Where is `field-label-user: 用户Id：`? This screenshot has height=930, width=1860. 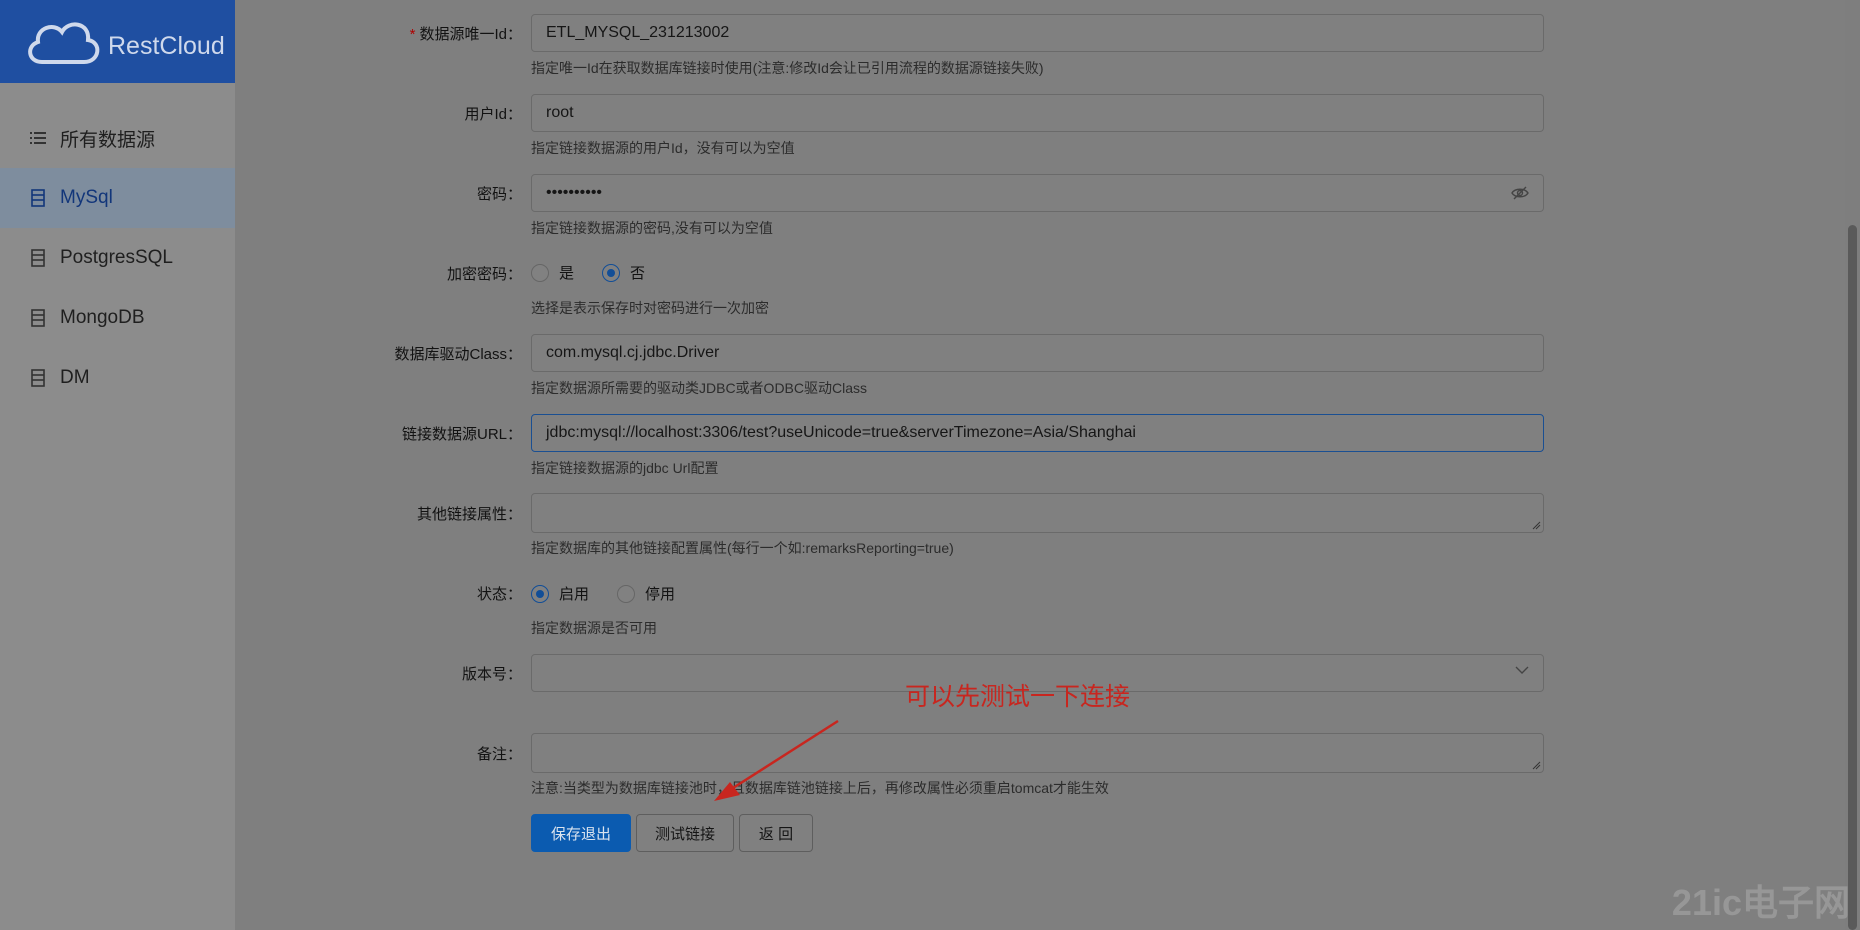 field-label-user: 用户Id： is located at coordinates (493, 114).